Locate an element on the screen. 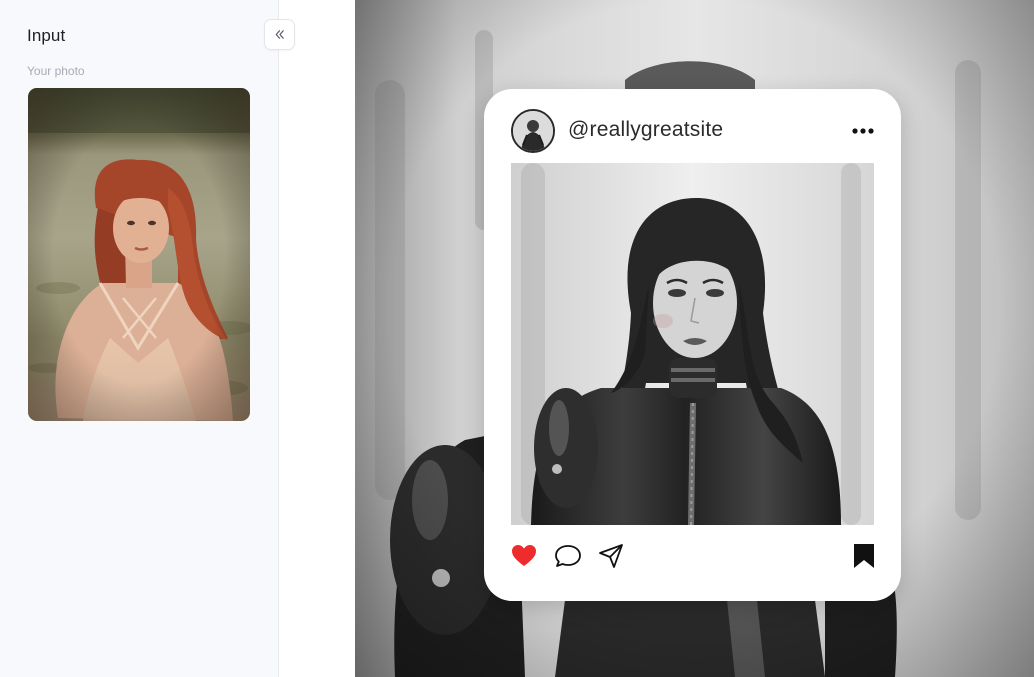 The height and width of the screenshot is (677, 1034). double-chevron-left-icon is located at coordinates (279, 34).